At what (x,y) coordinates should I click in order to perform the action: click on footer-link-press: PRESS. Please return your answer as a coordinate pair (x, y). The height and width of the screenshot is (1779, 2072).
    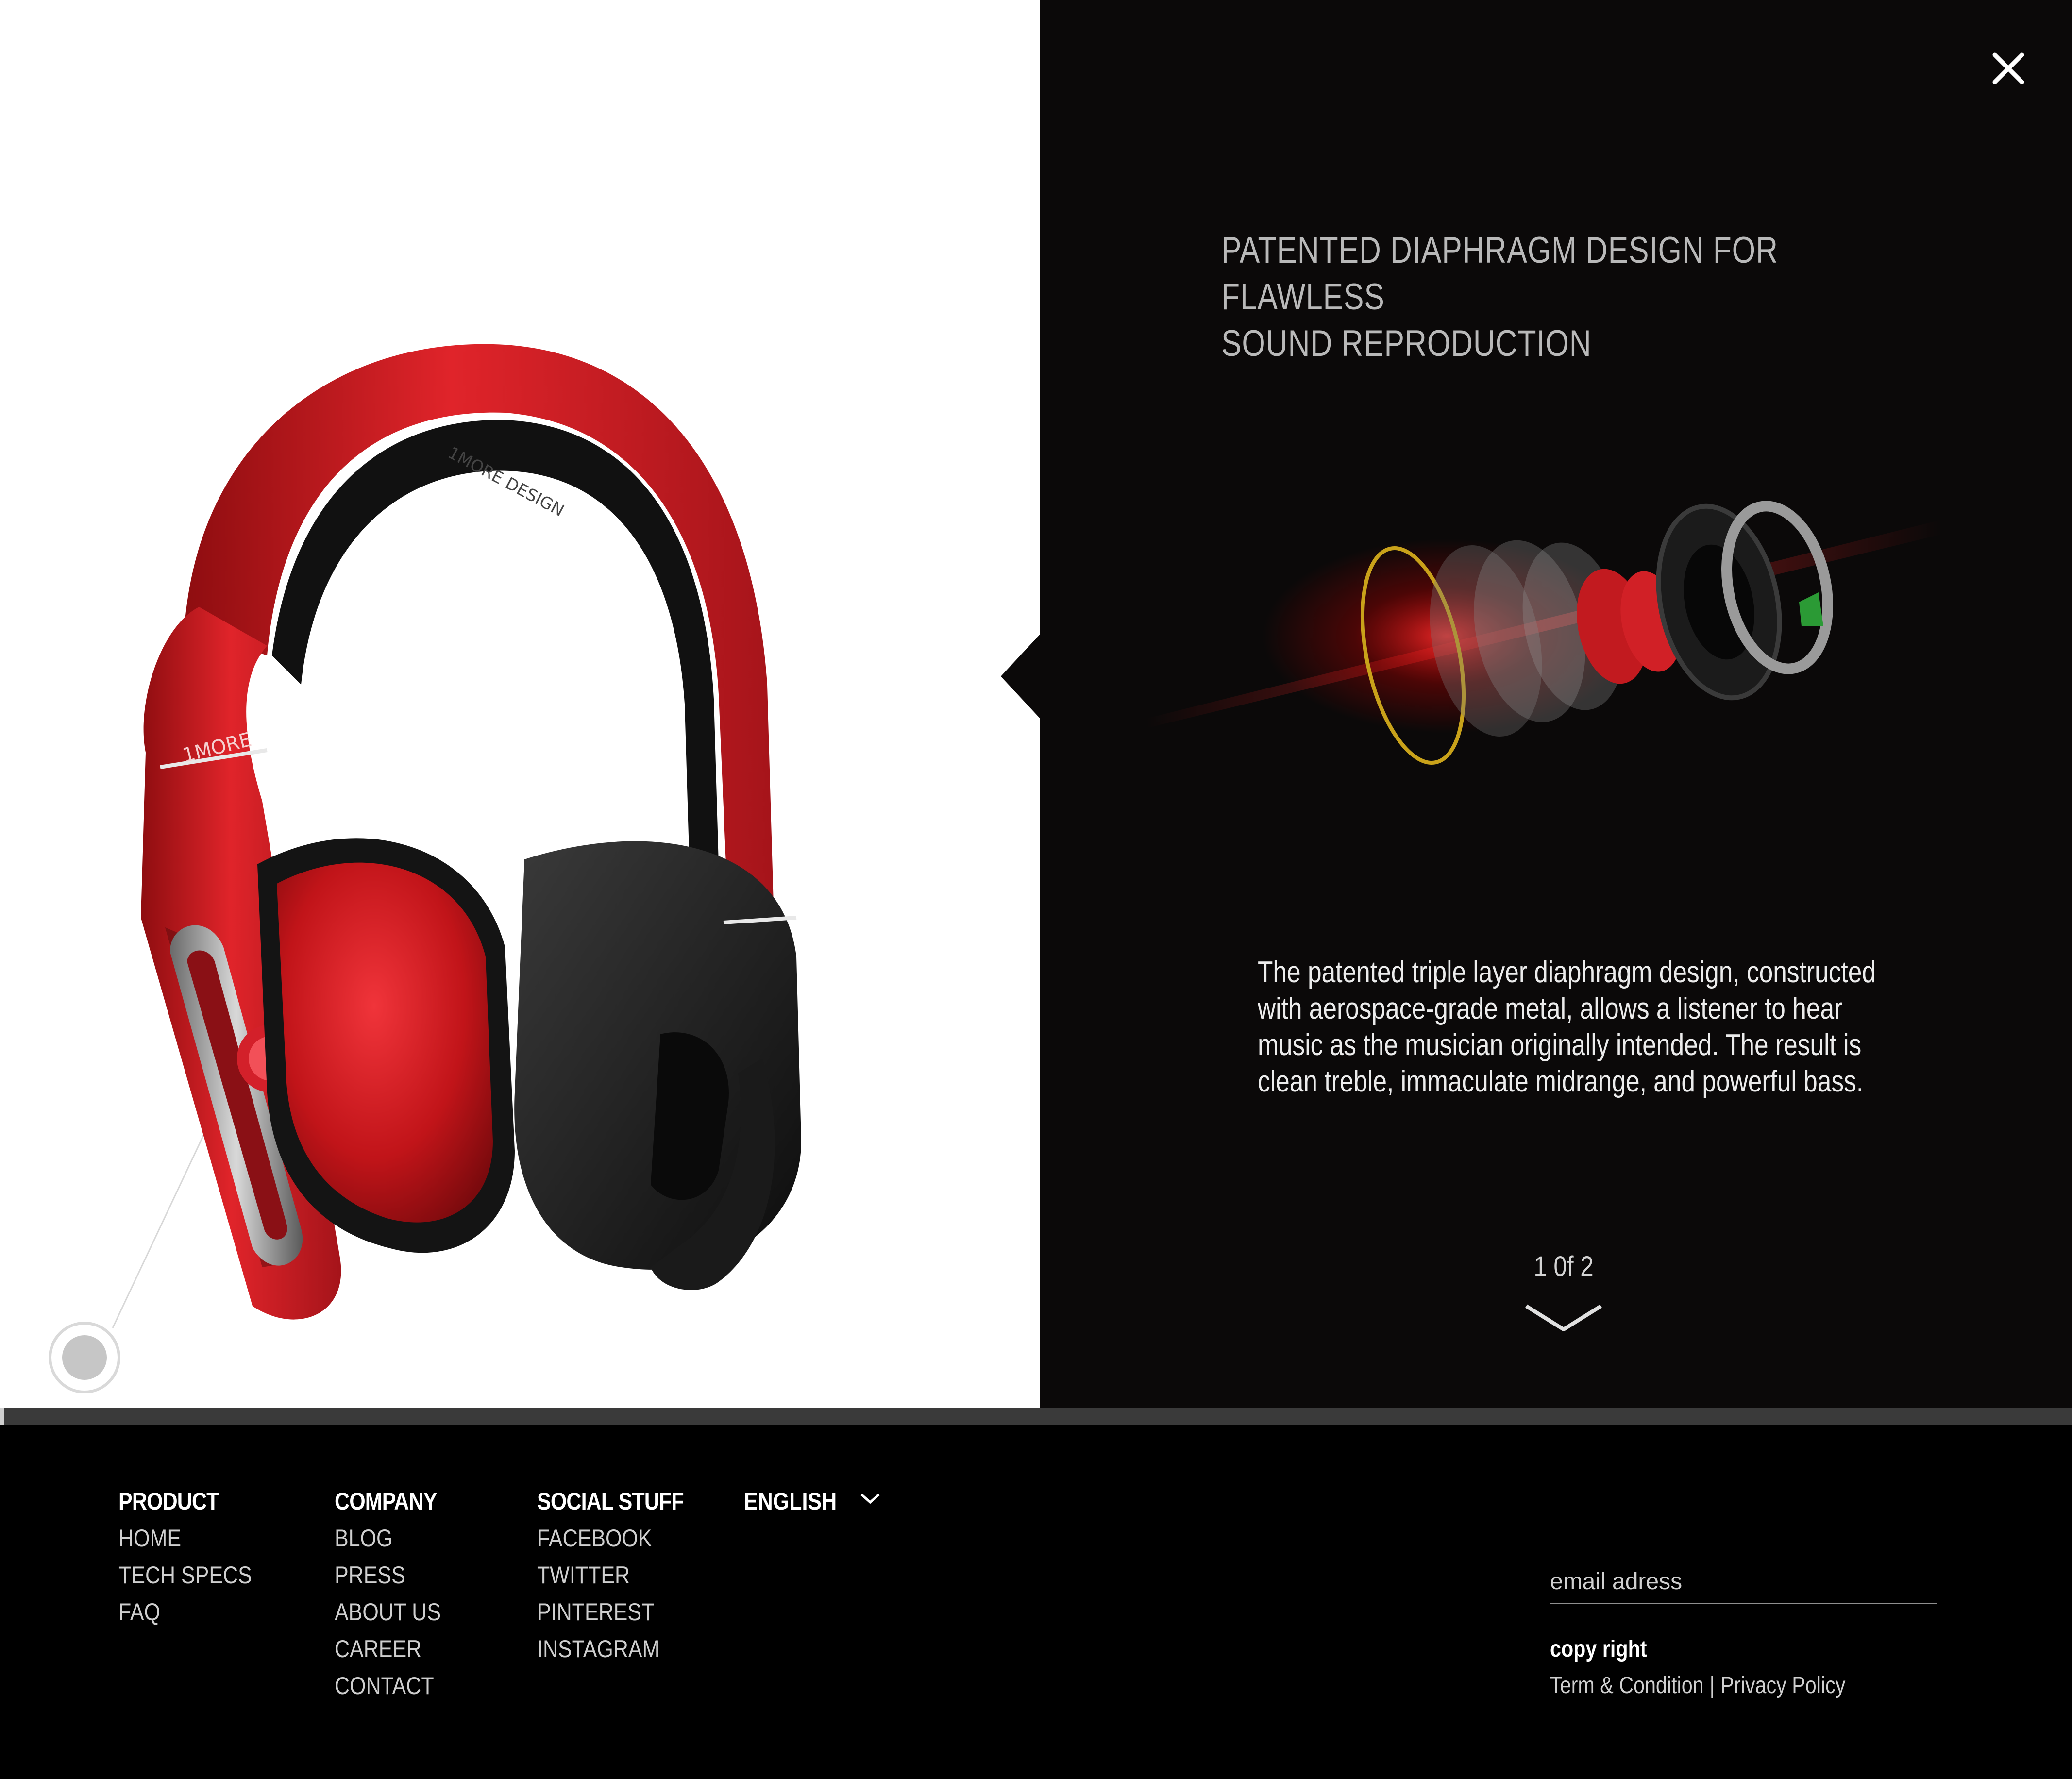
    Looking at the image, I should click on (388, 1575).